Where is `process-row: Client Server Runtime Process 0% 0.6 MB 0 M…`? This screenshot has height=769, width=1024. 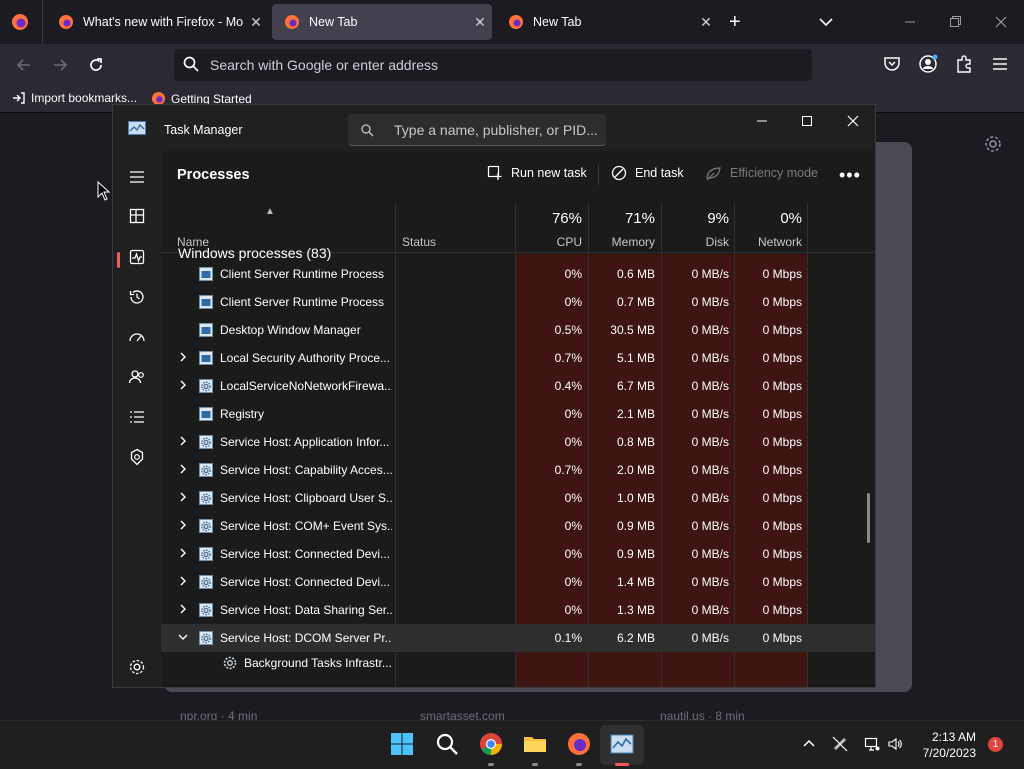 process-row: Client Server Runtime Process 0% 0.6 MB 0 M… is located at coordinates (518, 274).